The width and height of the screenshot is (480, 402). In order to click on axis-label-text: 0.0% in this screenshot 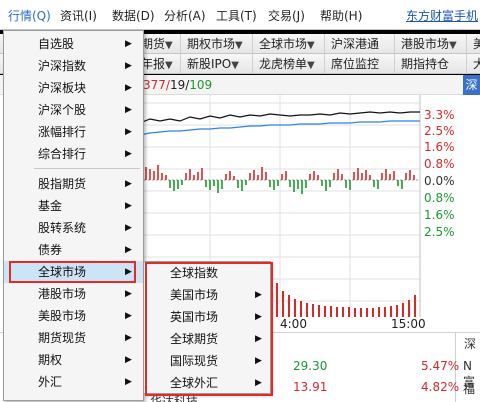, I will do `click(439, 181)`.